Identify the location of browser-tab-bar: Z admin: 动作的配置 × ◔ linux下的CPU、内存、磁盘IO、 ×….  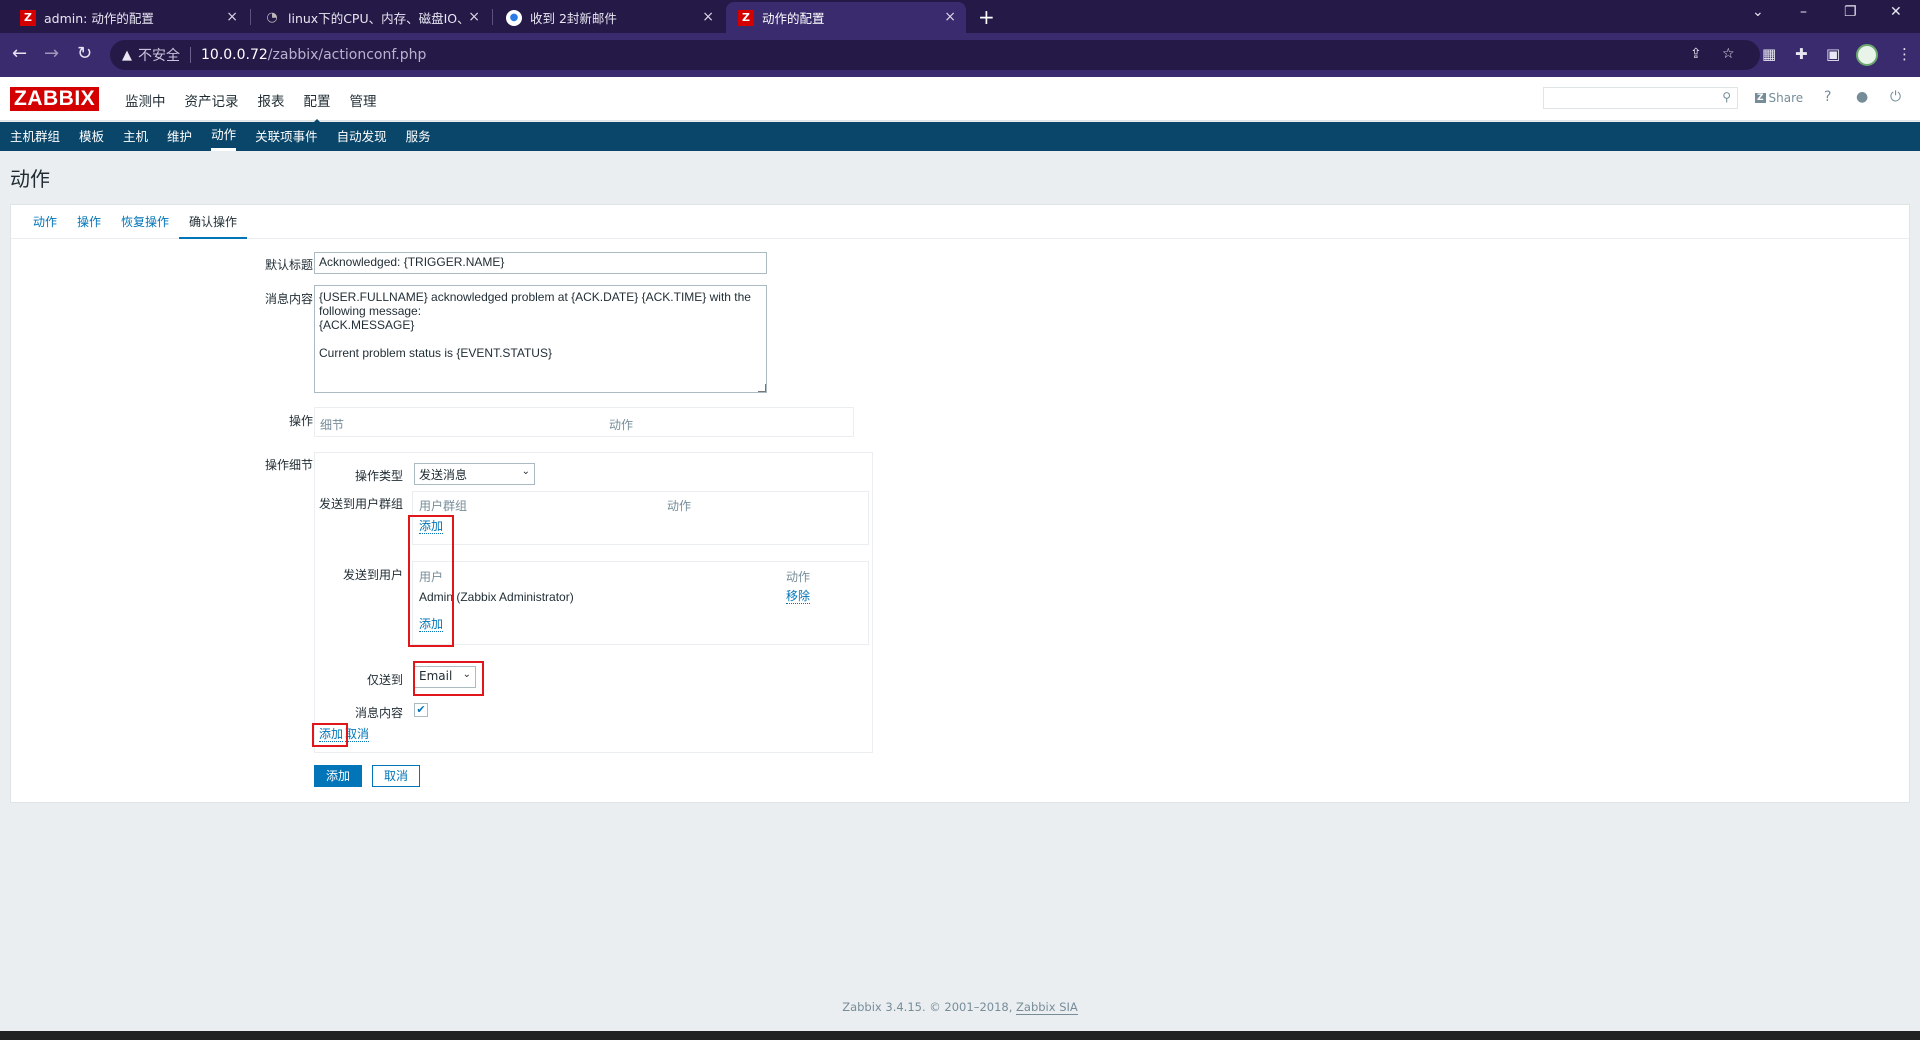
(960, 16).